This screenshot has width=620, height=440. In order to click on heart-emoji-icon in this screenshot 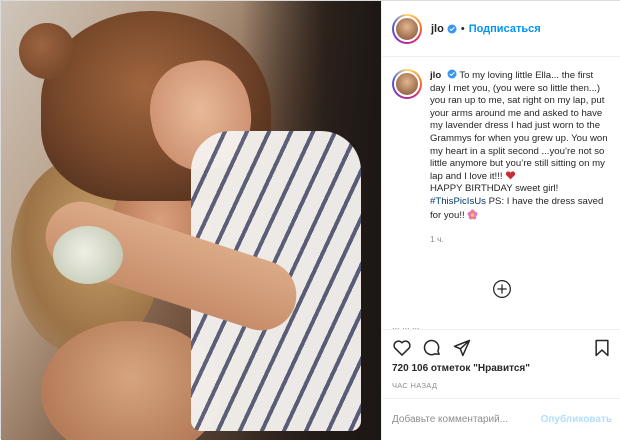, I will do `click(511, 175)`.